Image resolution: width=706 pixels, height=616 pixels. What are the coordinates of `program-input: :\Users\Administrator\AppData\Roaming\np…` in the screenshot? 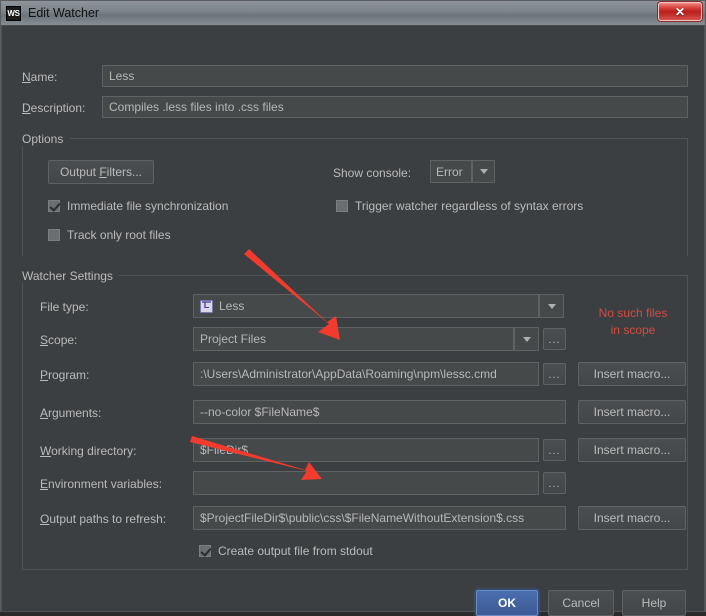 It's located at (366, 374).